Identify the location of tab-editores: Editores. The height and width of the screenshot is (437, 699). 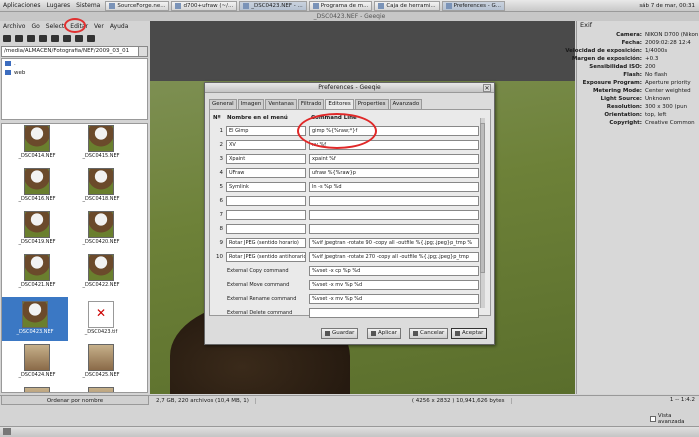
(339, 104).